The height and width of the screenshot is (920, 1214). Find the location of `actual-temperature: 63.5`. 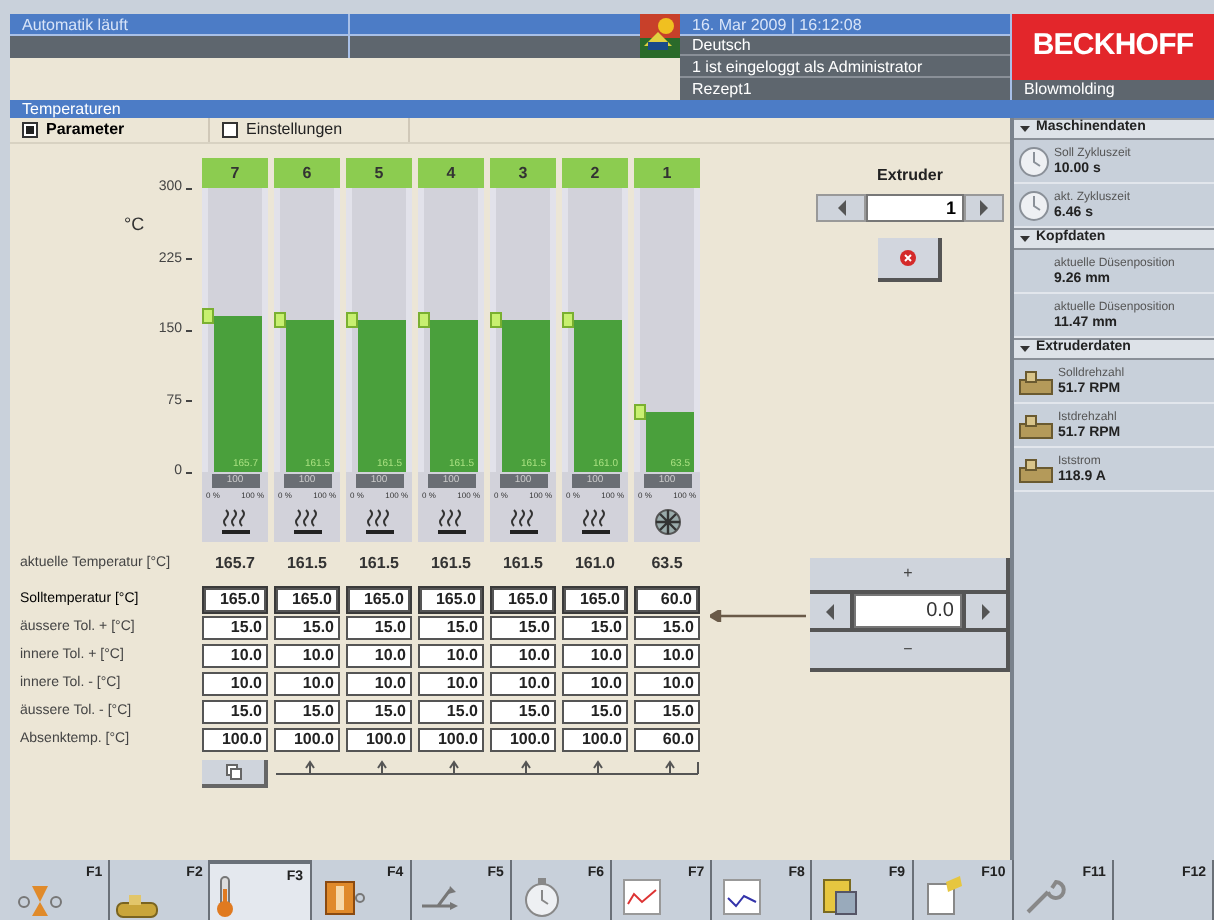

actual-temperature: 63.5 is located at coordinates (667, 564).